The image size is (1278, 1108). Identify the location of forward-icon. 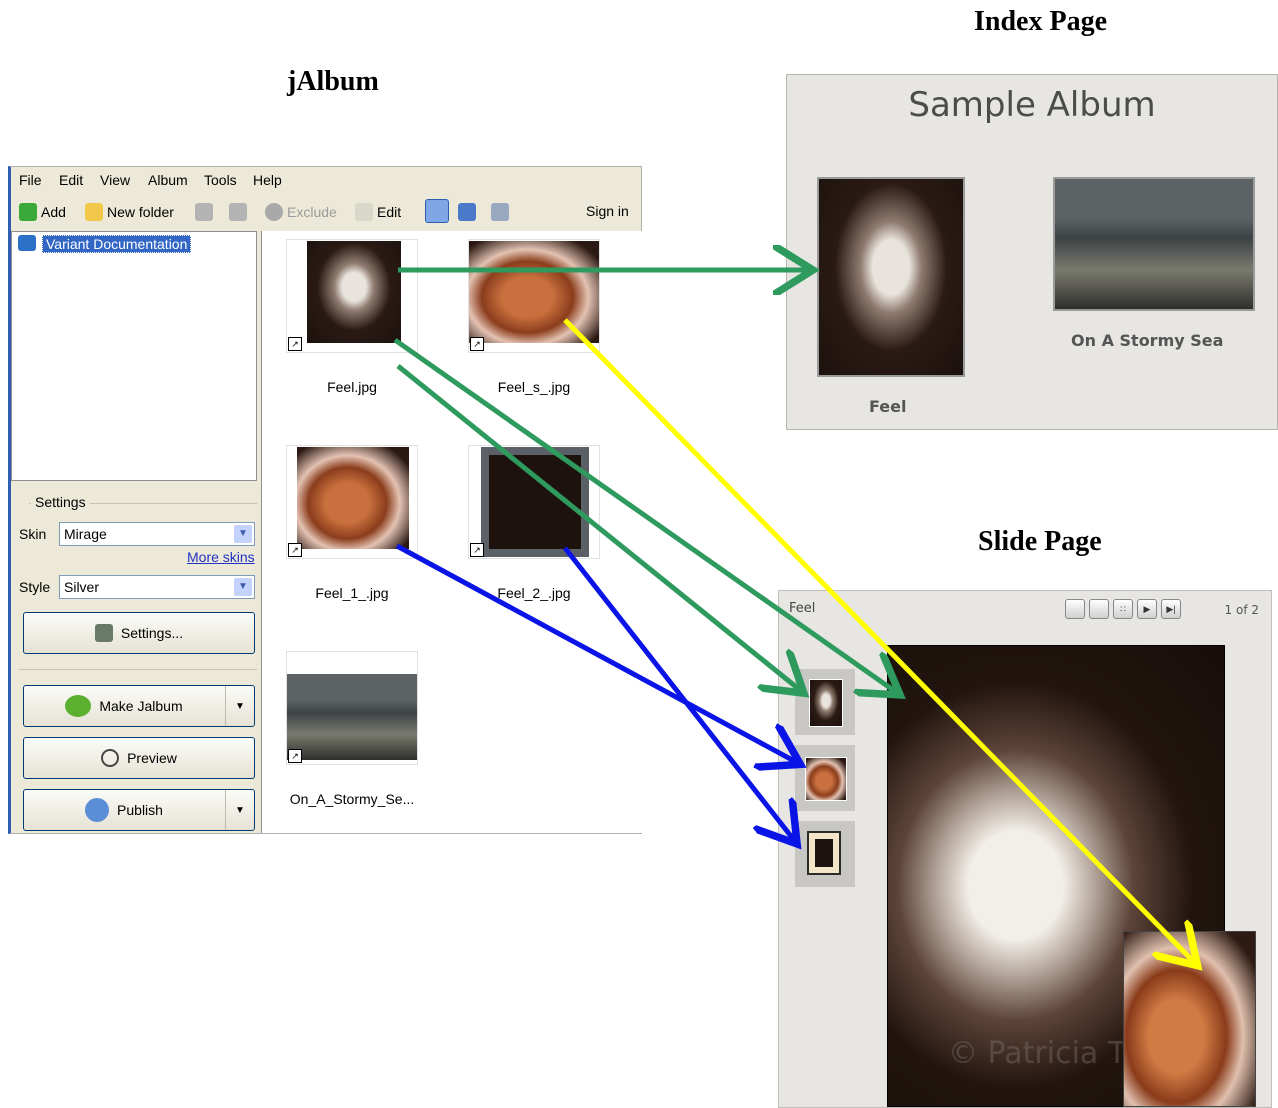
(238, 212).